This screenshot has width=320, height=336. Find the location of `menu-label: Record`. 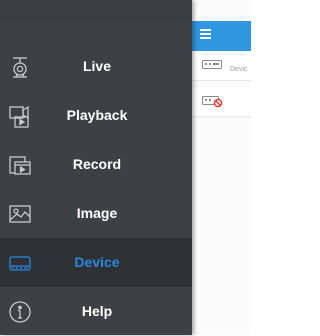

menu-label: Record is located at coordinates (97, 164).